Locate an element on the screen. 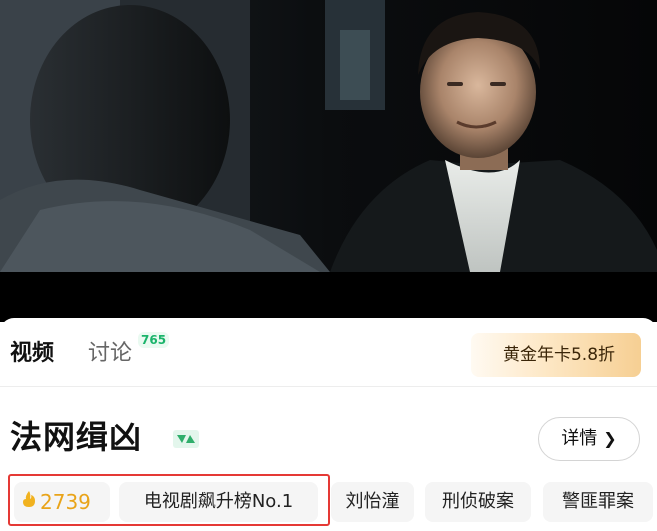 The height and width of the screenshot is (531, 657). highlight-box is located at coordinates (169, 500).